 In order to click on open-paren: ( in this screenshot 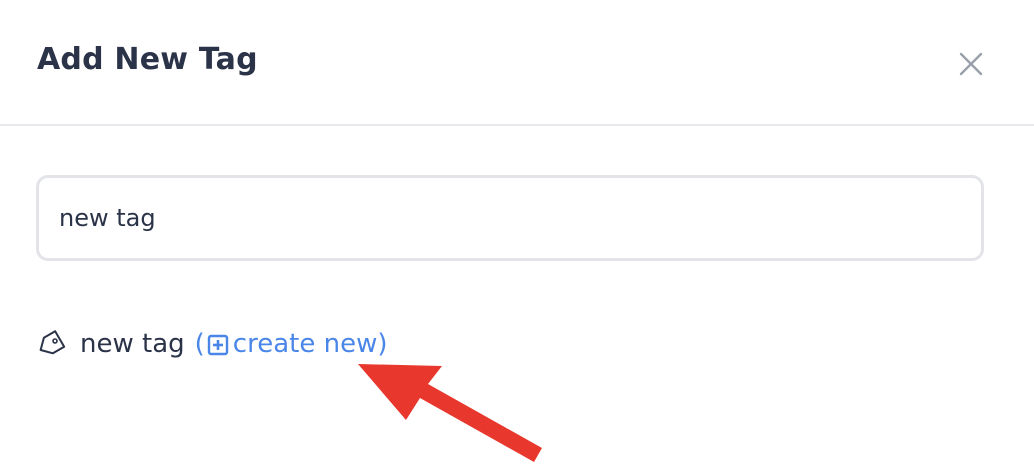, I will do `click(199, 344)`.